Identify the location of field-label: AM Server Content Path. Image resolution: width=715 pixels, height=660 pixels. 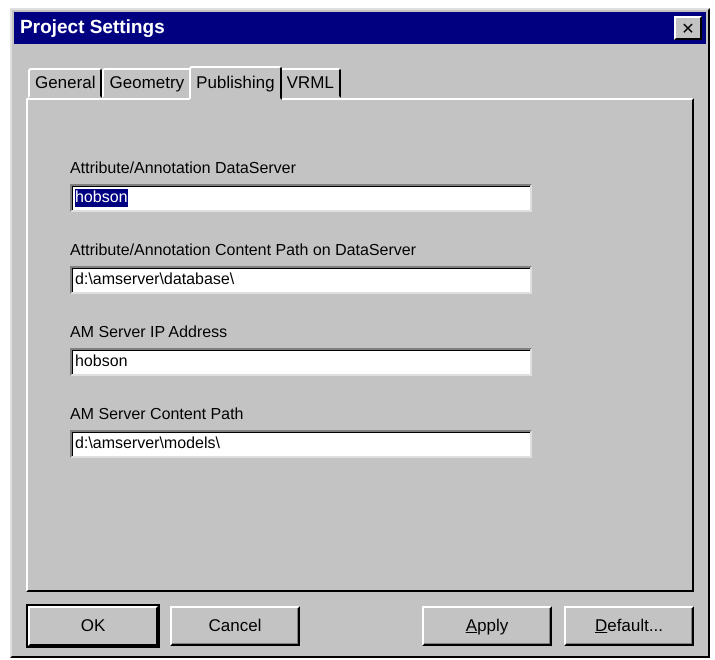
(157, 415).